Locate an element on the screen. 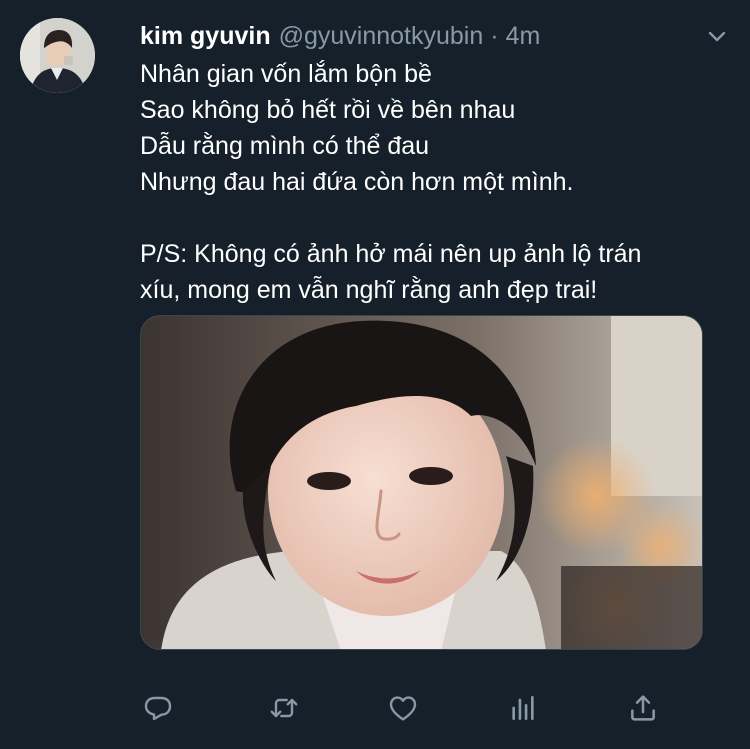  tweet-timestamp: 4m is located at coordinates (523, 36).